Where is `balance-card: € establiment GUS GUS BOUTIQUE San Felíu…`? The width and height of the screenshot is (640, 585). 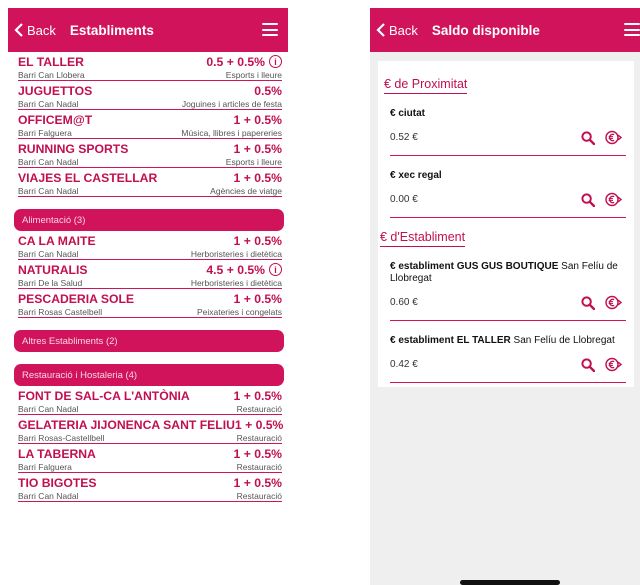
balance-card: € establiment GUS GUS BOUTIQUE San Felíu… is located at coordinates (508, 284).